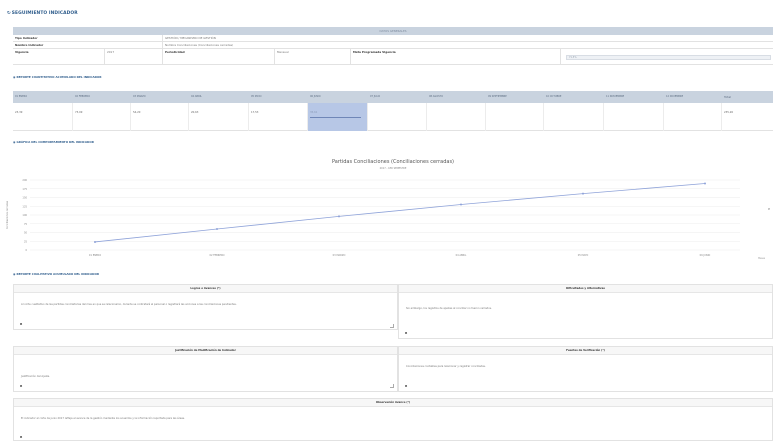 This screenshot has width=773, height=444. Describe the element at coordinates (24, 189) in the screenshot. I see `y-tick-label: 175` at that location.